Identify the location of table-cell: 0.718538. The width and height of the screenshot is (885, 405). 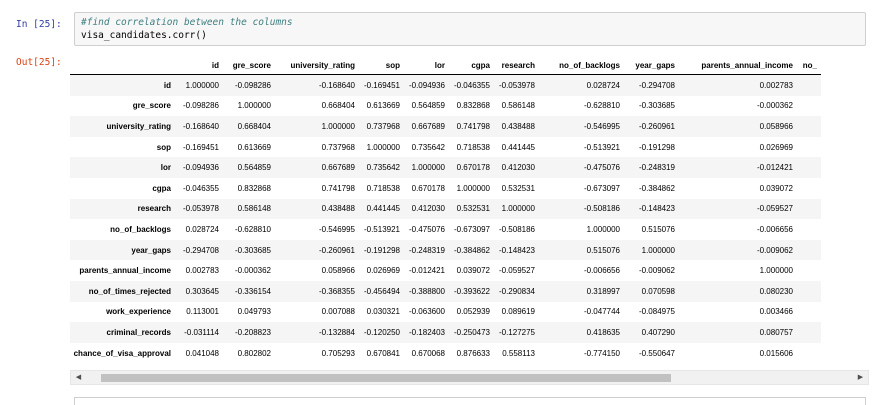
(383, 188).